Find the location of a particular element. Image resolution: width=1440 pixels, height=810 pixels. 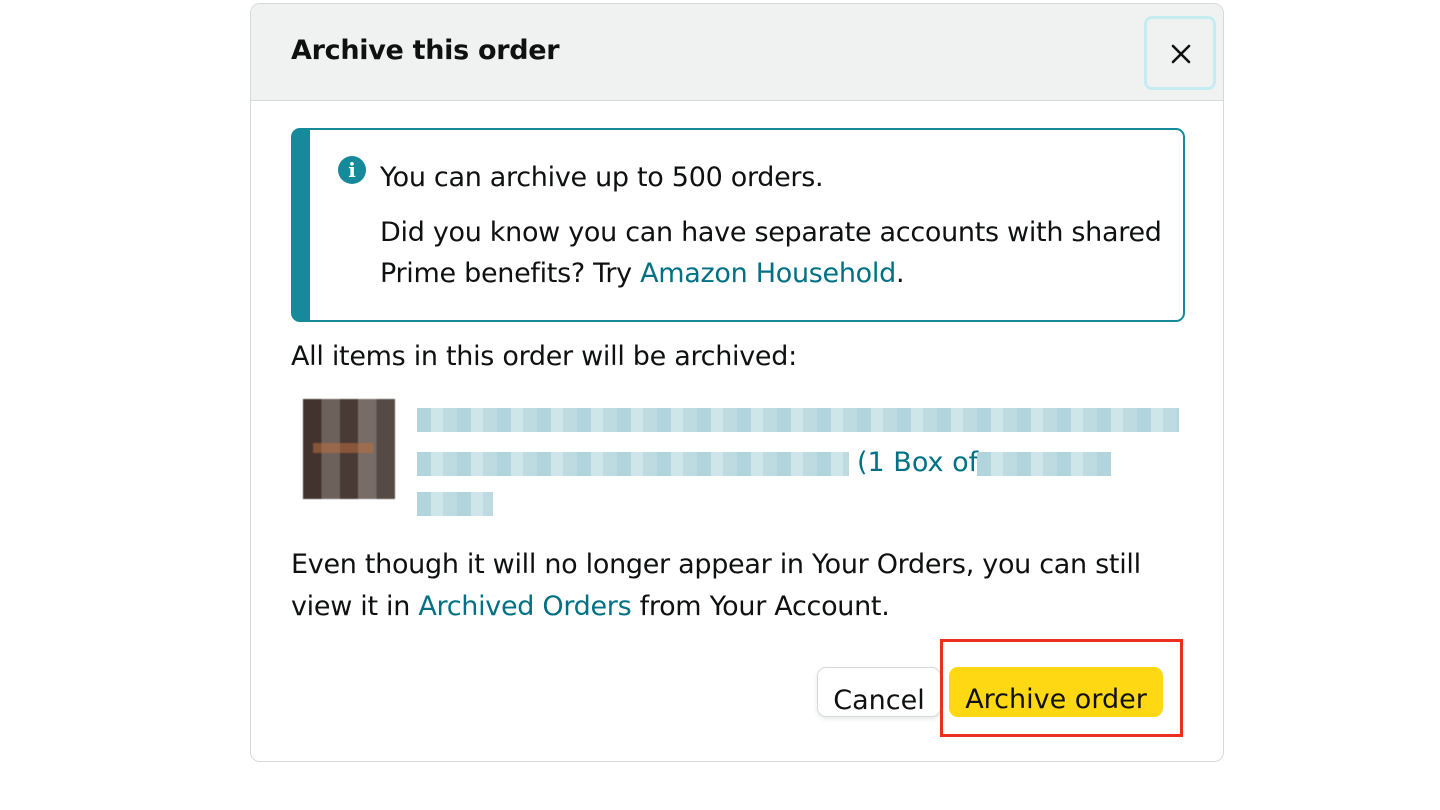

household-promo-suffix: . is located at coordinates (900, 273).